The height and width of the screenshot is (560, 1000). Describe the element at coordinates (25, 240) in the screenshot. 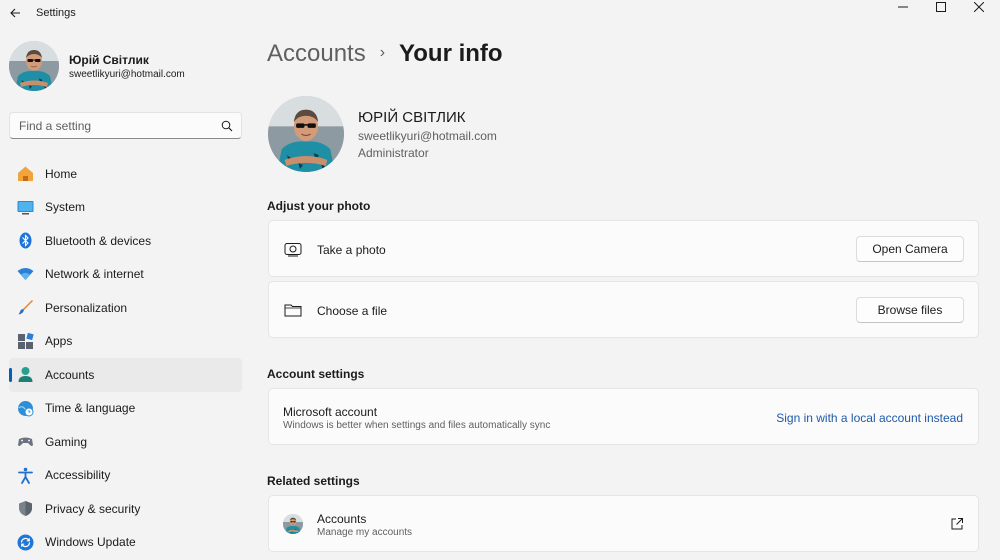

I see `bluetooth-icon` at that location.